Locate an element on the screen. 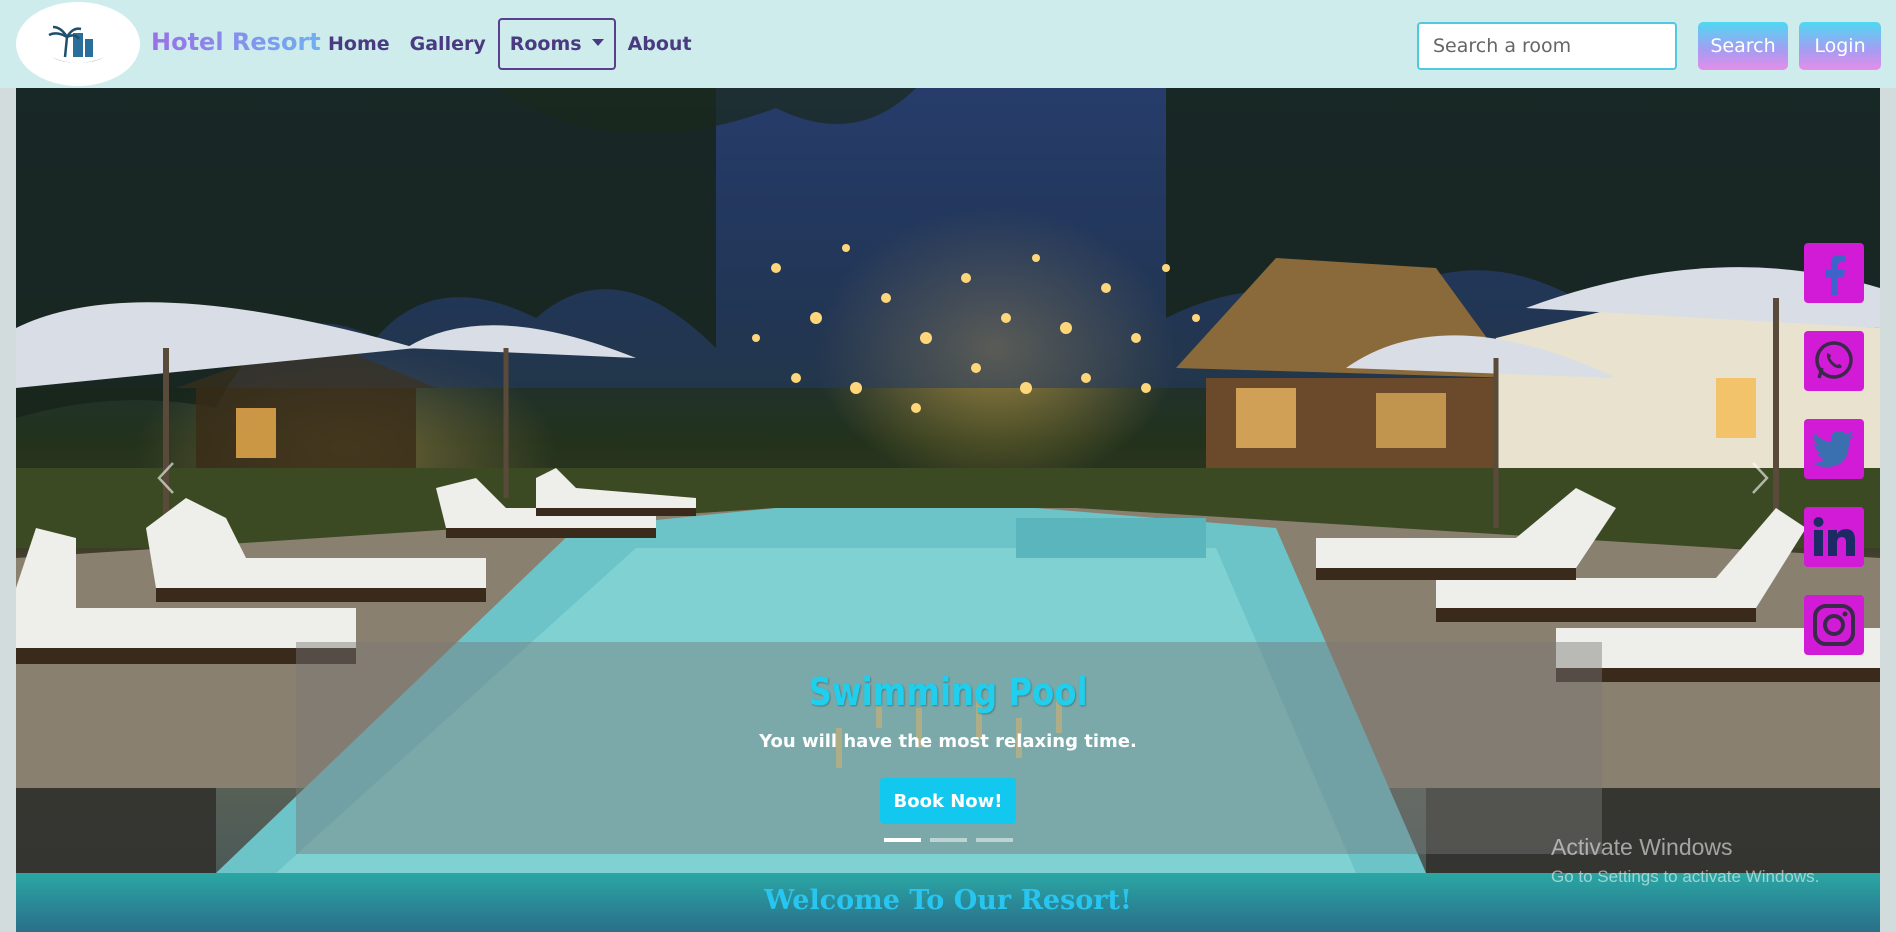 This screenshot has height=932, width=1896. carousel-next-button is located at coordinates (1760, 478).